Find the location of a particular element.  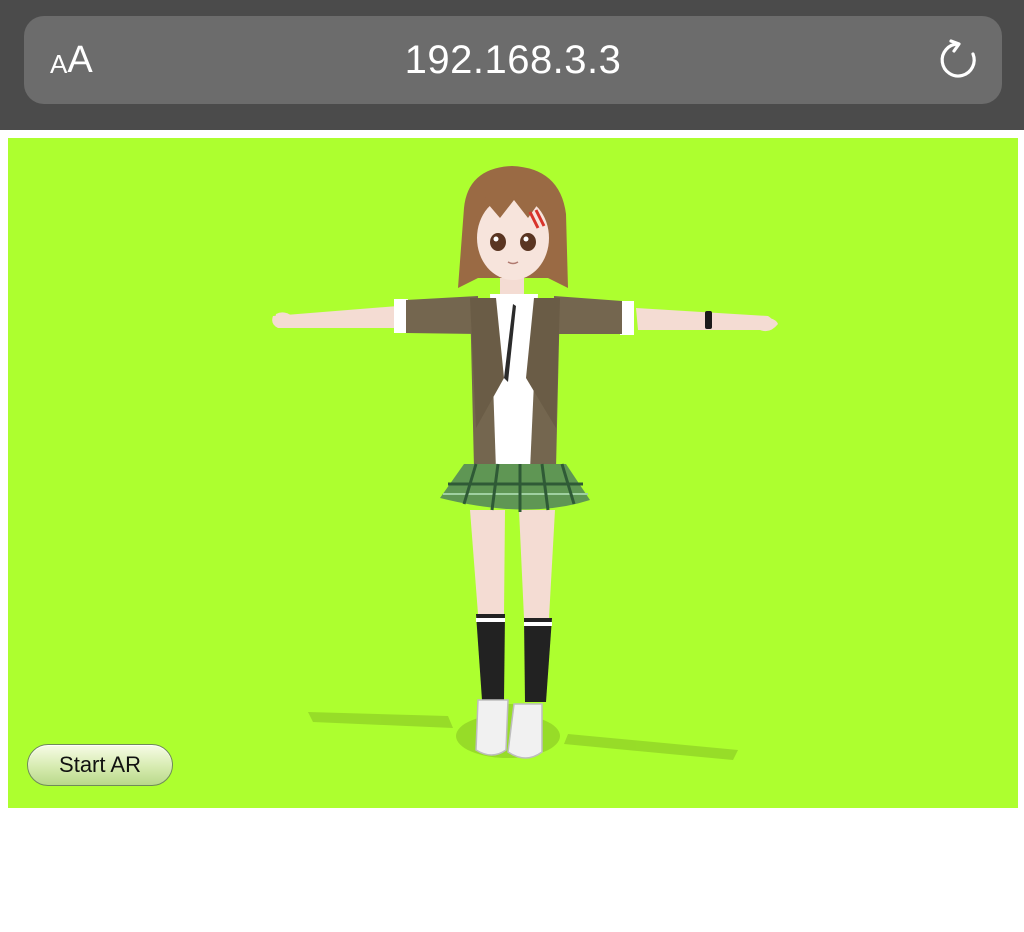

url-text: 192.168.3.3 is located at coordinates (513, 60).